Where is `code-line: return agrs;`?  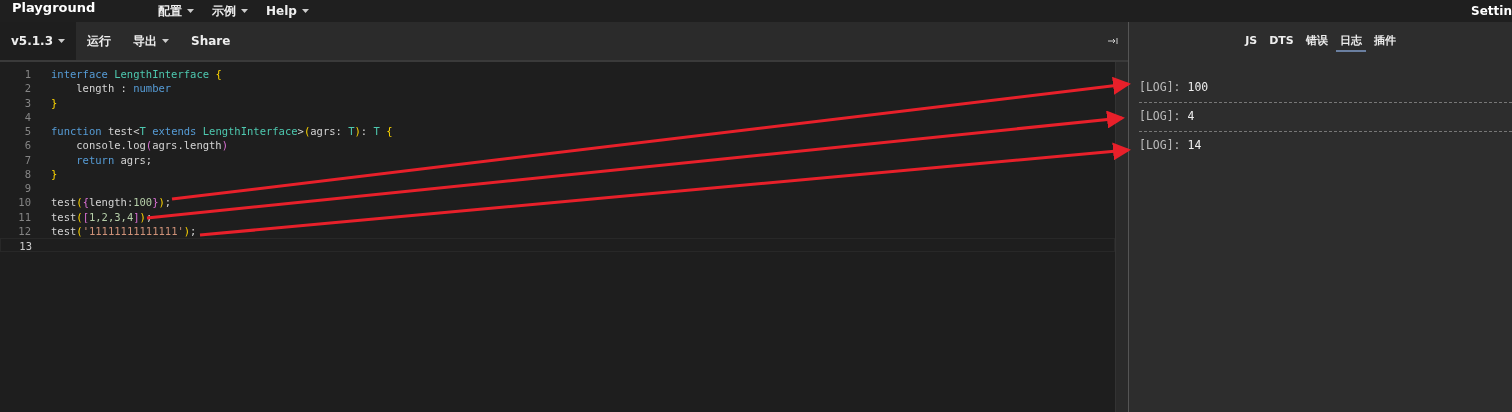 code-line: return agrs; is located at coordinates (114, 159).